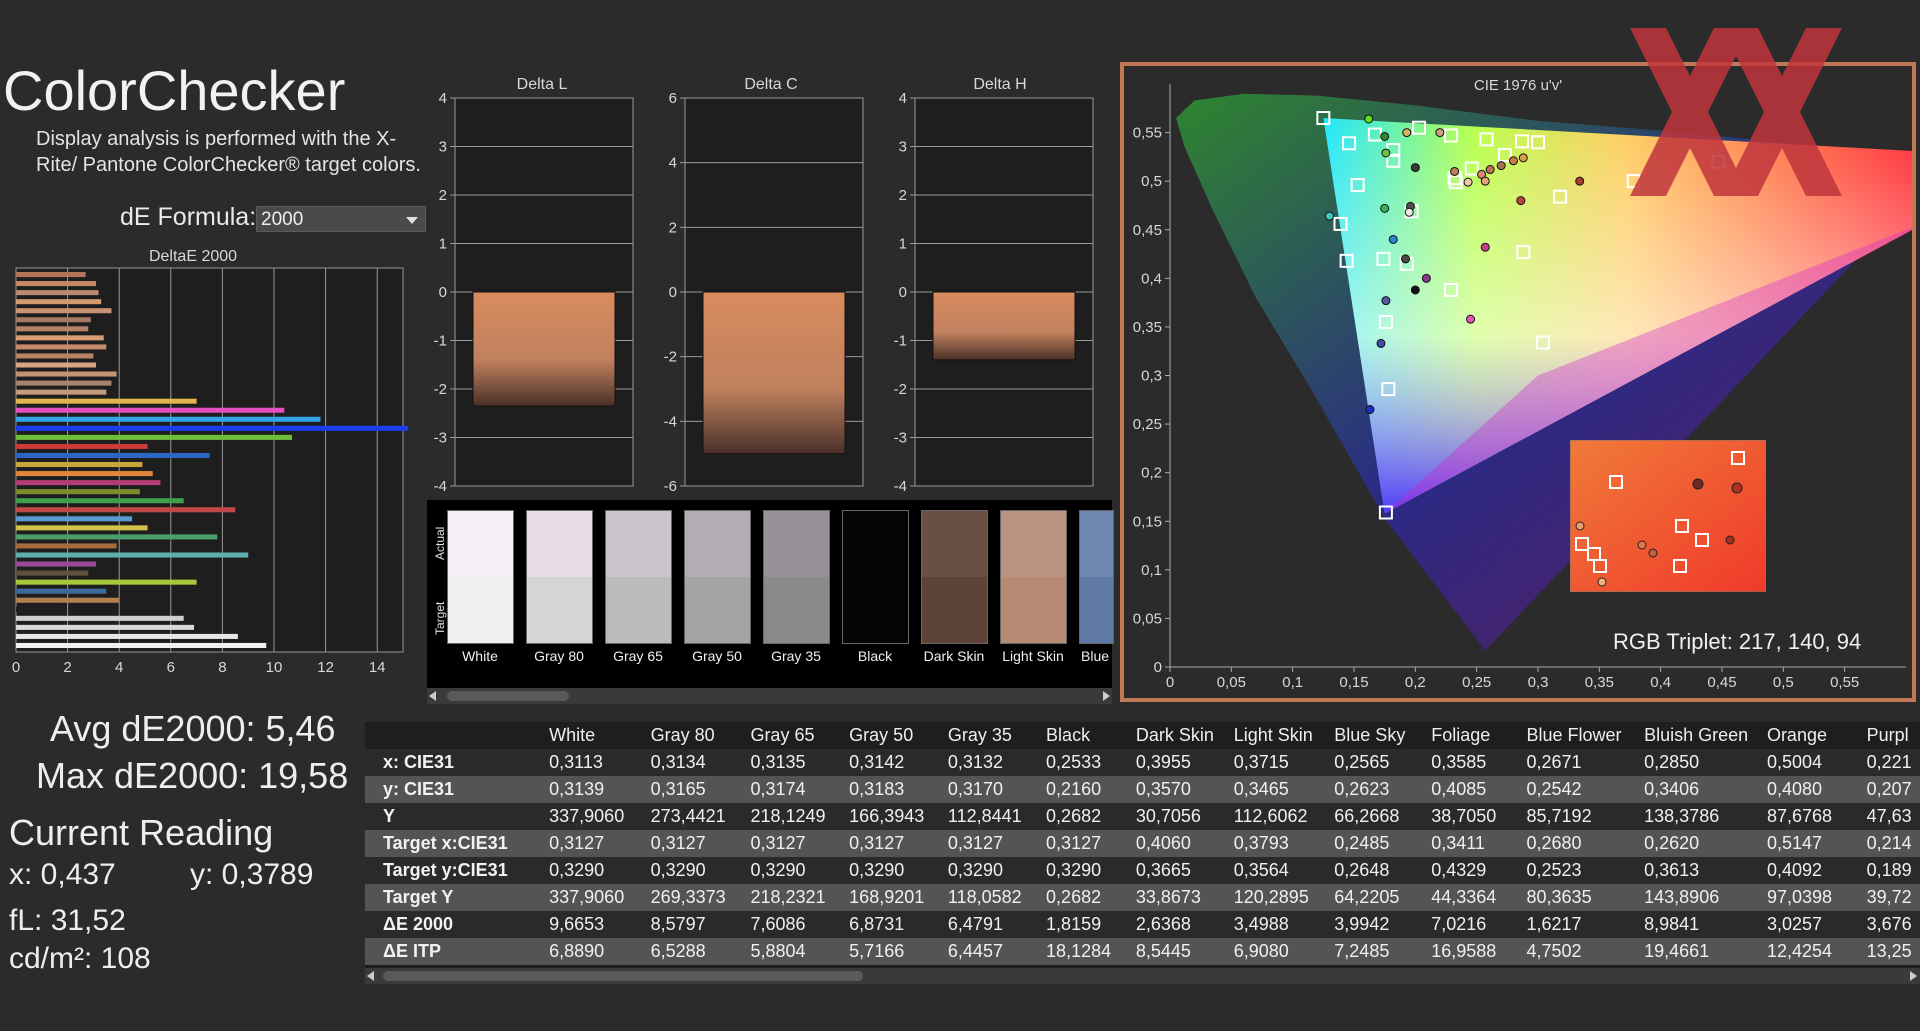  What do you see at coordinates (1372, 735) in the screenshot?
I see `table-column-header: Blue Sky` at bounding box center [1372, 735].